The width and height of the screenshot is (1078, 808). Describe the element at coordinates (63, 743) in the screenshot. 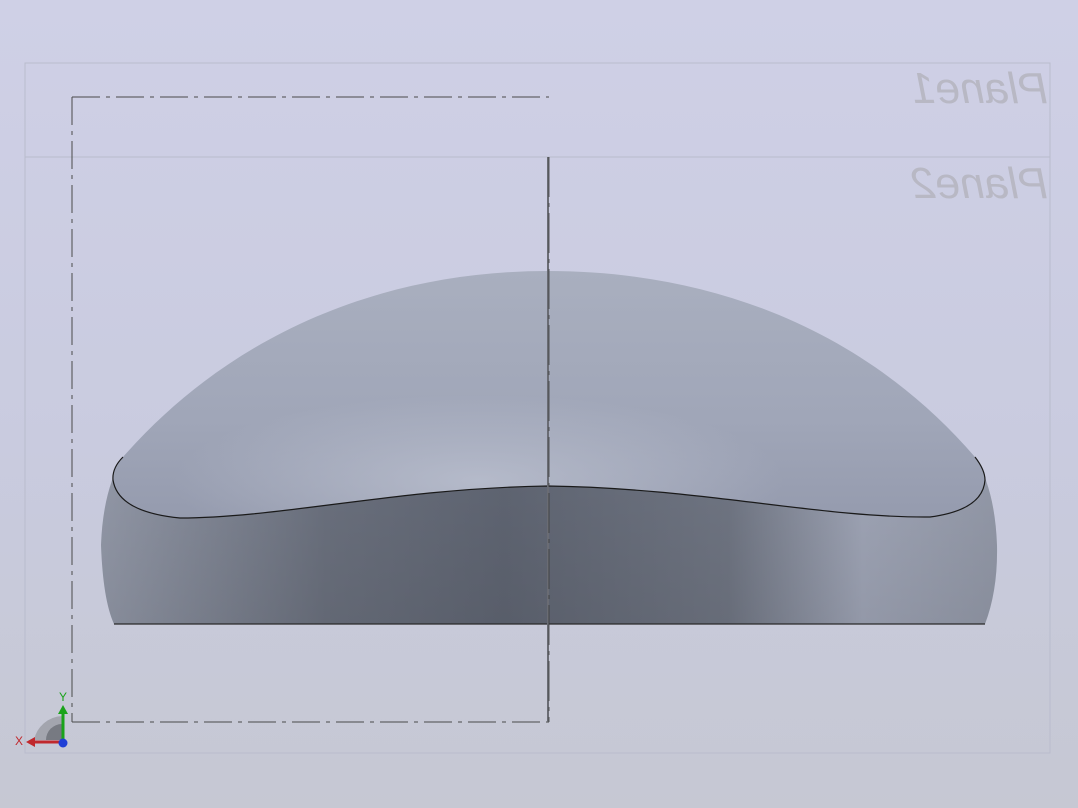

I see `triad-z-axis-icon` at that location.